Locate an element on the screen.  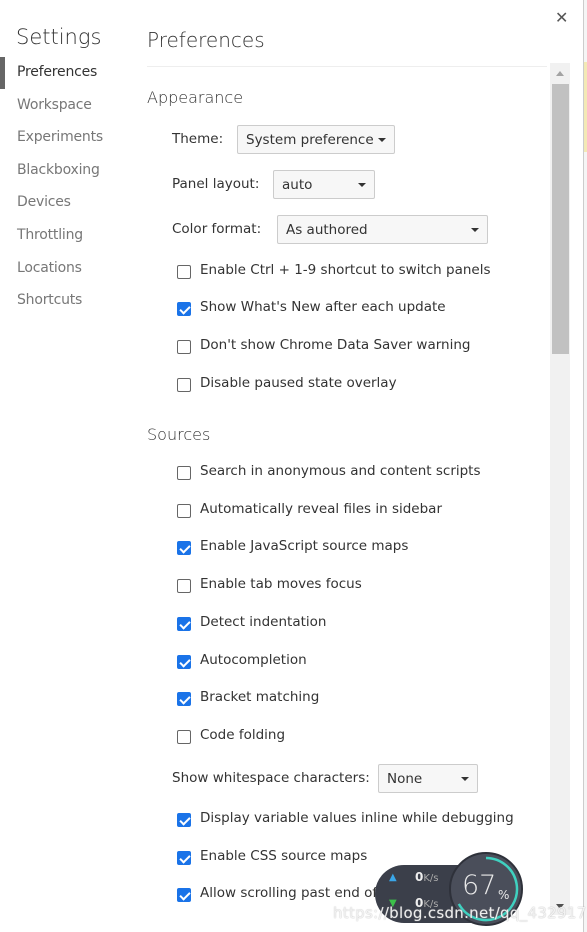
checkbox-label: Enable JavaScript source maps is located at coordinates (304, 546).